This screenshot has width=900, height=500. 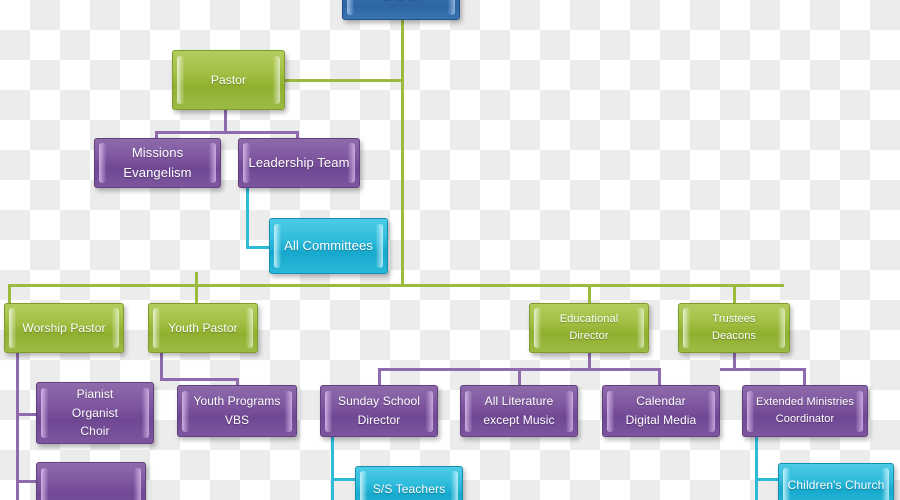 What do you see at coordinates (226, 132) in the screenshot?
I see `connector-pastor-children-bus` at bounding box center [226, 132].